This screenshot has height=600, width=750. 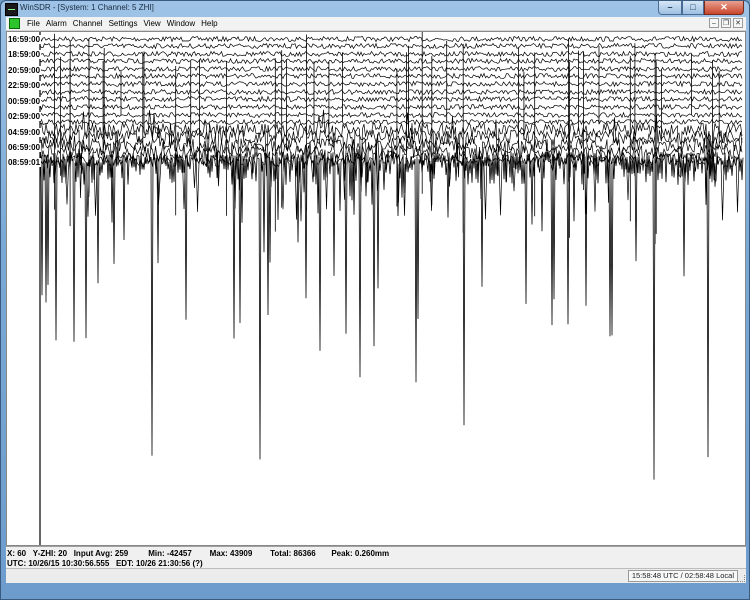 I want to click on seismograph-app-icon, so click(x=11, y=9).